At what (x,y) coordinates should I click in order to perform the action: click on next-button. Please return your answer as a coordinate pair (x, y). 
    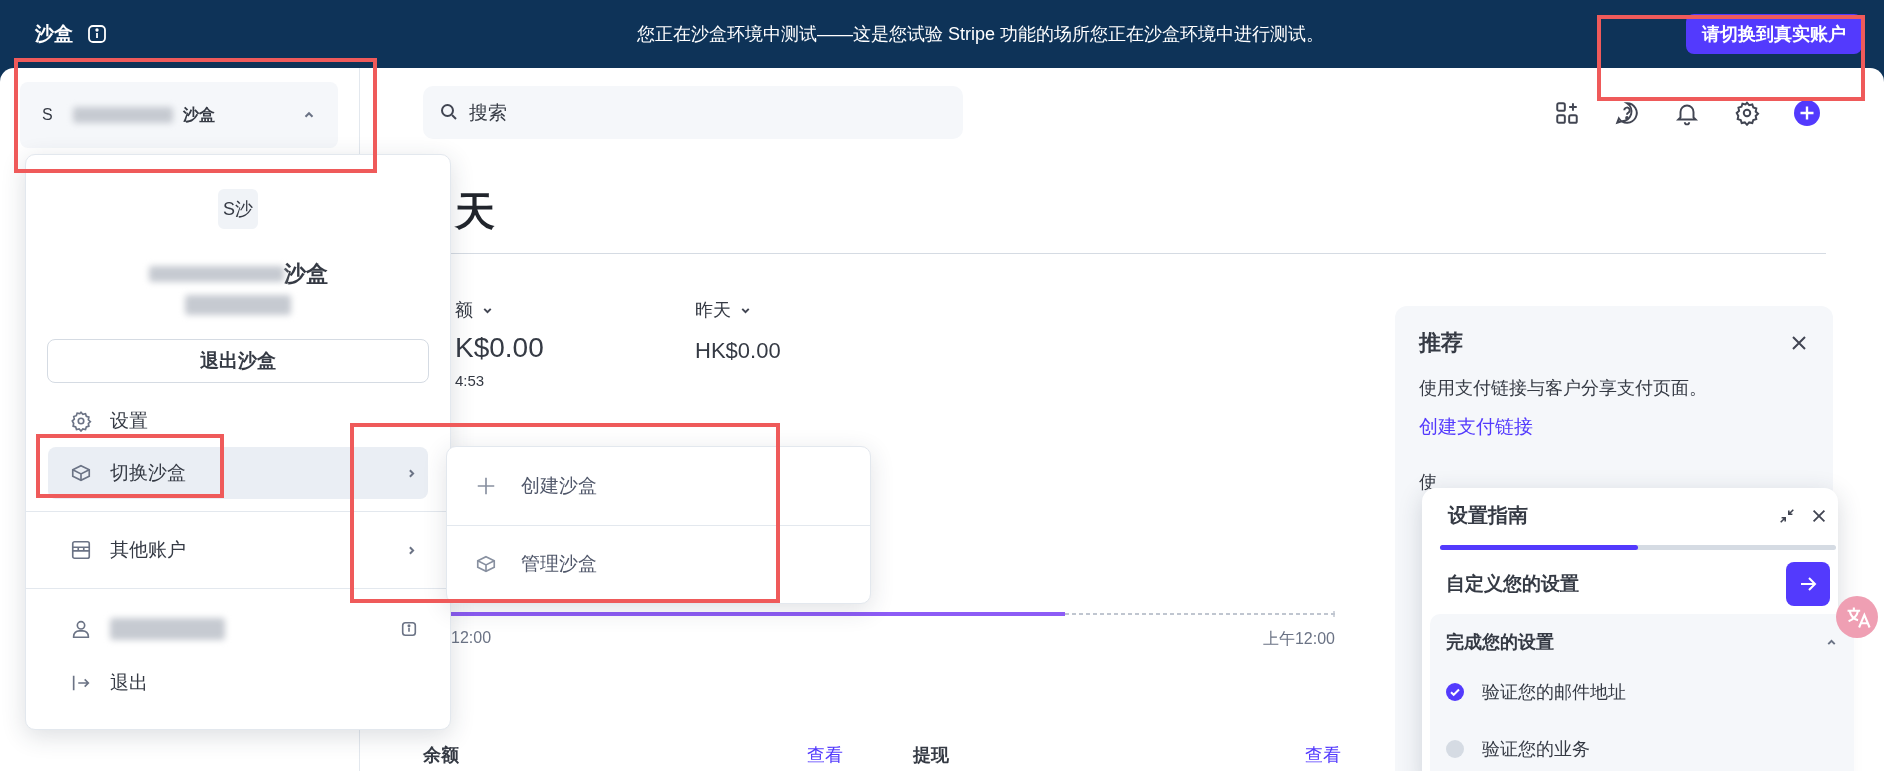
    Looking at the image, I should click on (1808, 584).